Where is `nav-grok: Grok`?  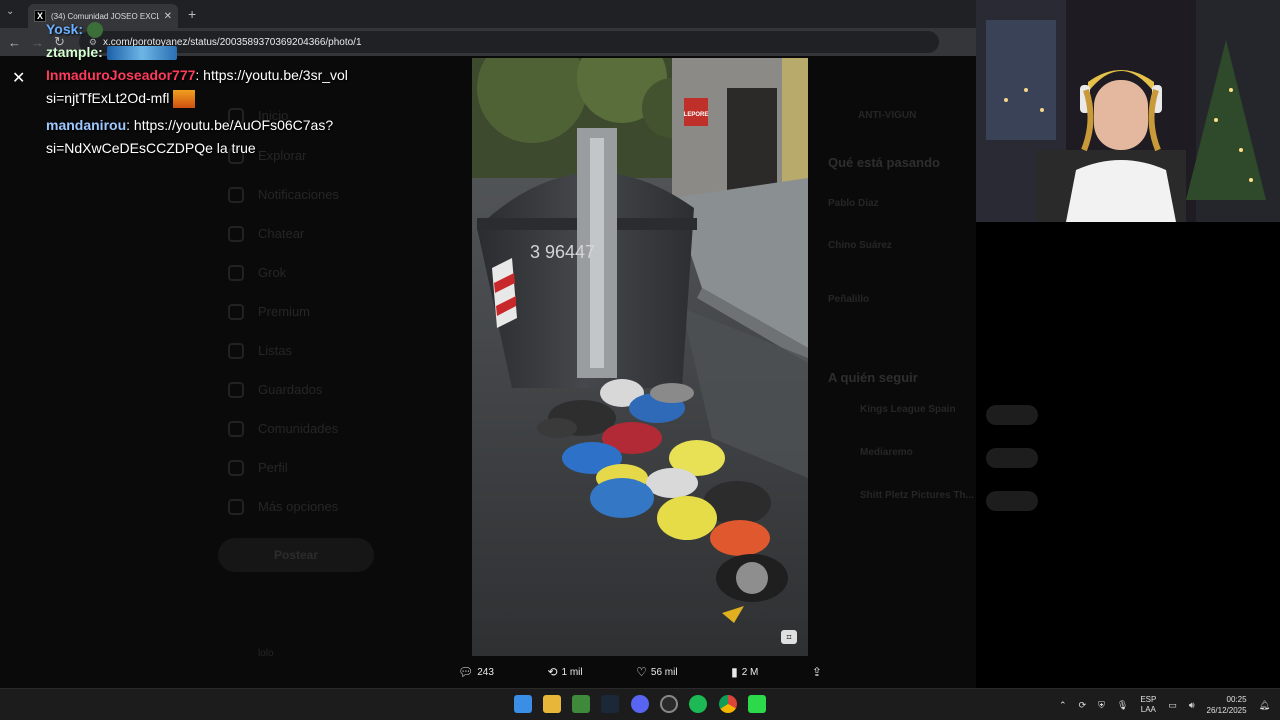
nav-grok: Grok is located at coordinates (272, 272).